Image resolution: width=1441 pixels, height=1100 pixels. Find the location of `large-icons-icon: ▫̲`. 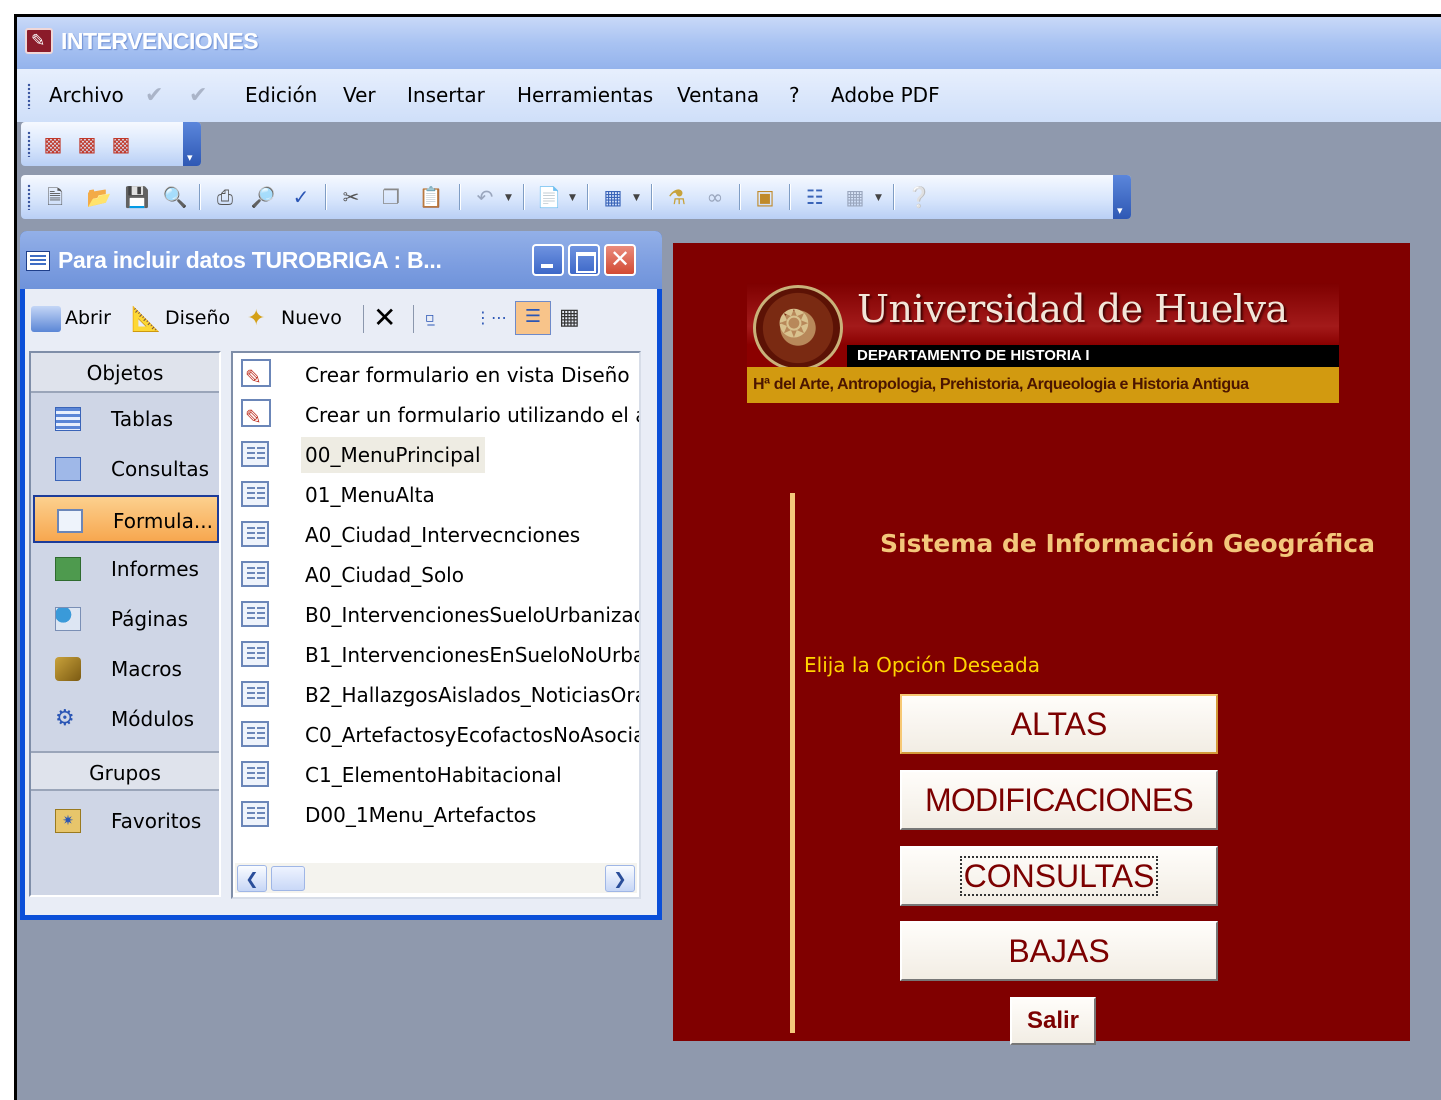

large-icons-icon: ▫̲ is located at coordinates (430, 318).